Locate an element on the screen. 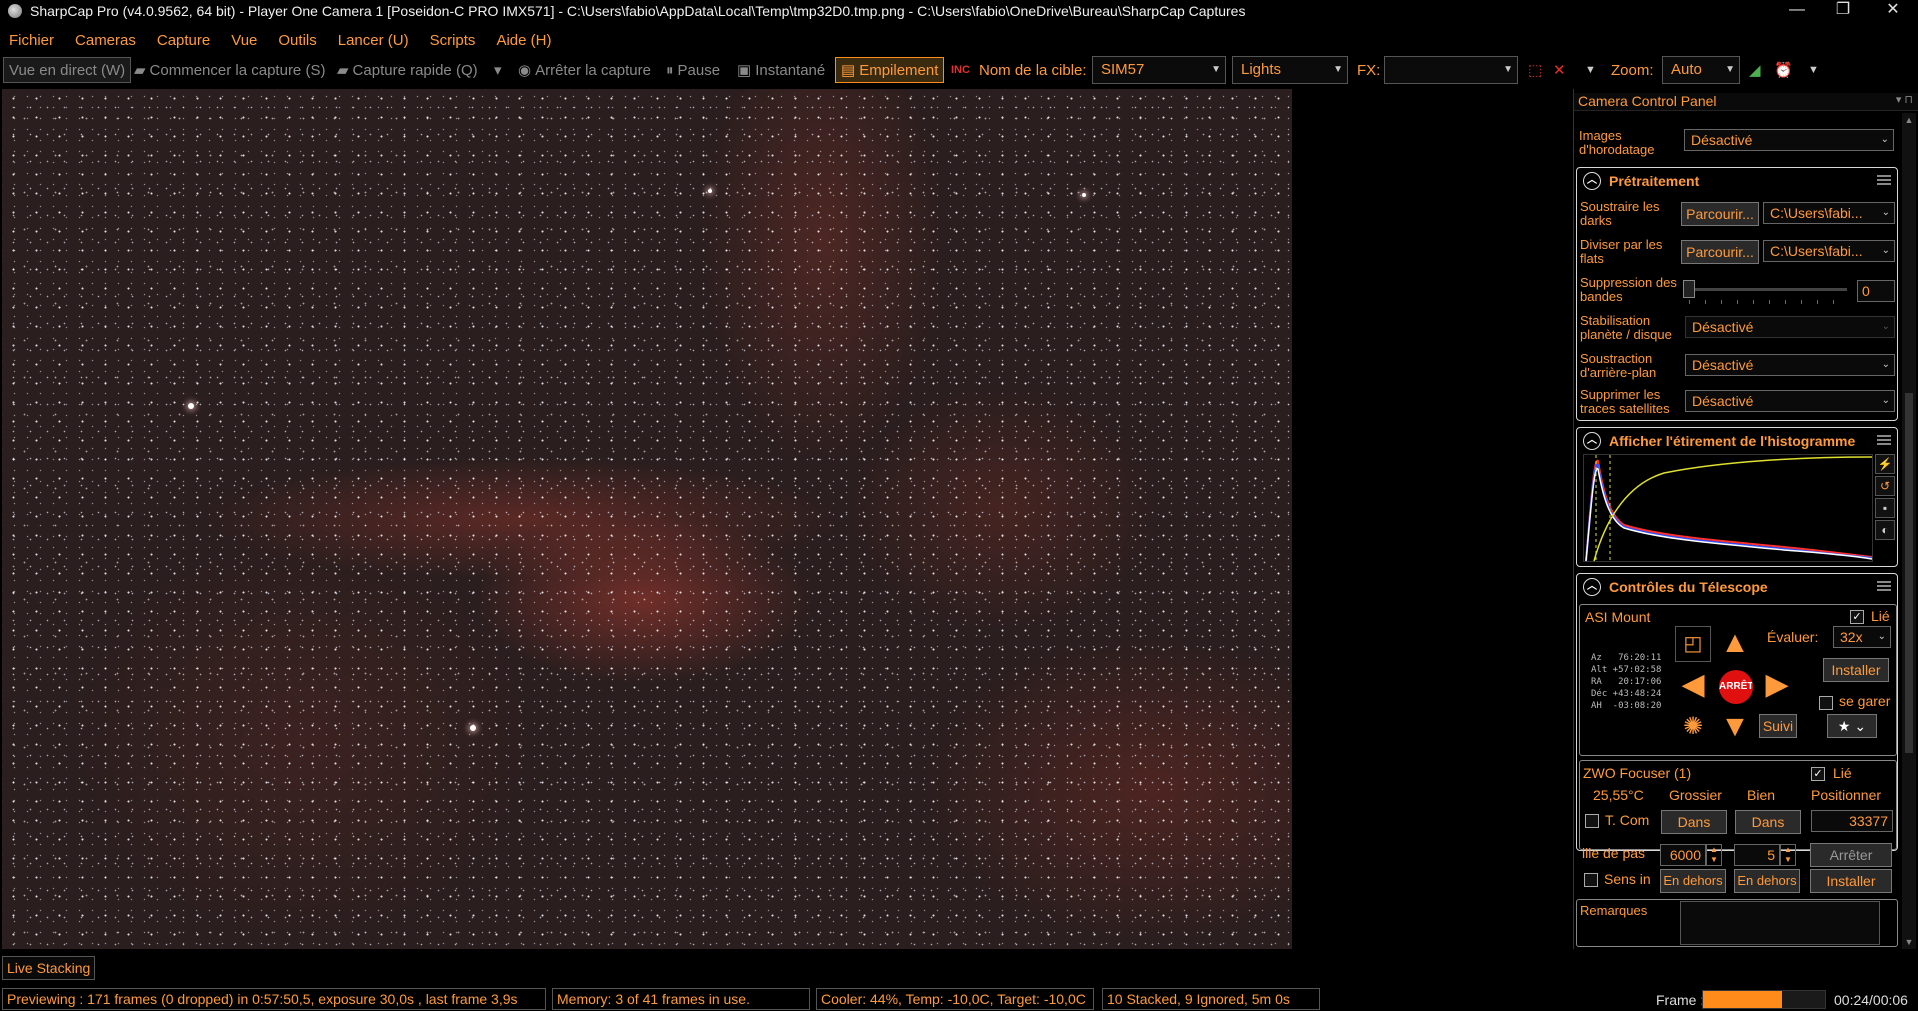 The image size is (1918, 1011). menu-aide: Aide (H) is located at coordinates (523, 40).